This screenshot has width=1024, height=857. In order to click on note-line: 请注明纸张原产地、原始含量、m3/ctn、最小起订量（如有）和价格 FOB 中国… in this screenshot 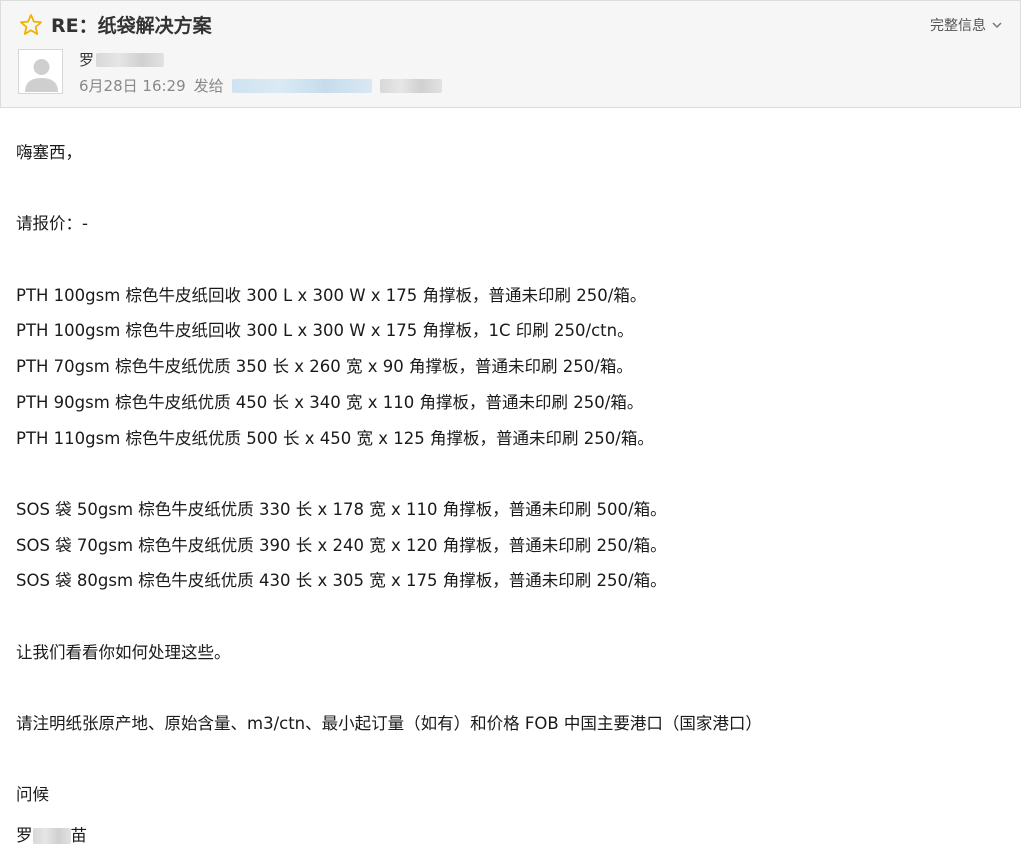, I will do `click(389, 723)`.